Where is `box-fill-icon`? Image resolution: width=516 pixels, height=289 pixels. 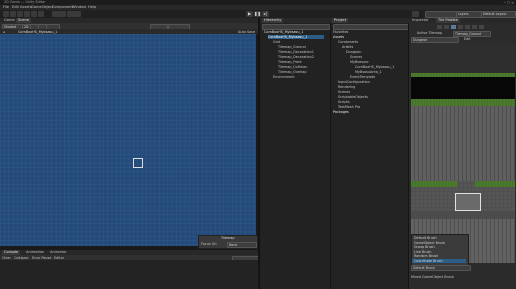 box-fill-icon is located at coordinates (460, 27).